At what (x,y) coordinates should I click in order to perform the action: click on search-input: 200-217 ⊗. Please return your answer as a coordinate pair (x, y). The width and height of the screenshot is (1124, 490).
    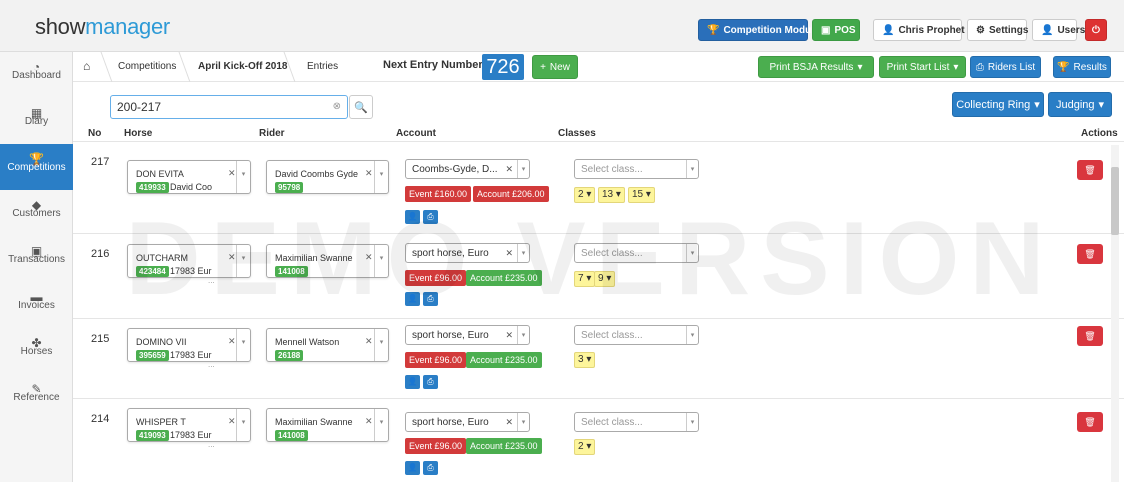
    Looking at the image, I should click on (229, 107).